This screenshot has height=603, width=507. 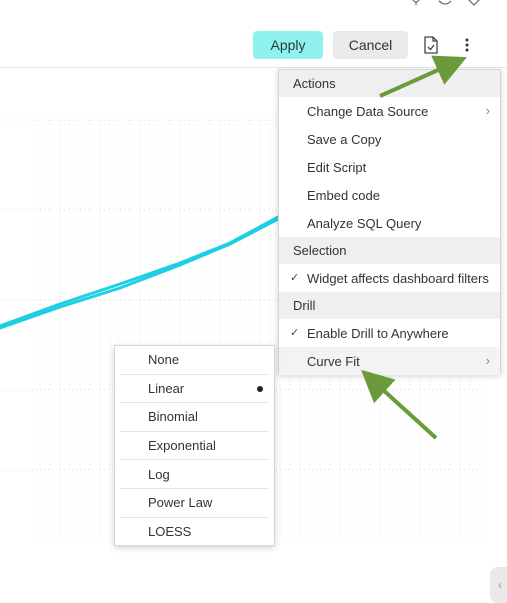 What do you see at coordinates (389, 167) in the screenshot?
I see `menu-item-edit-script: Edit Script` at bounding box center [389, 167].